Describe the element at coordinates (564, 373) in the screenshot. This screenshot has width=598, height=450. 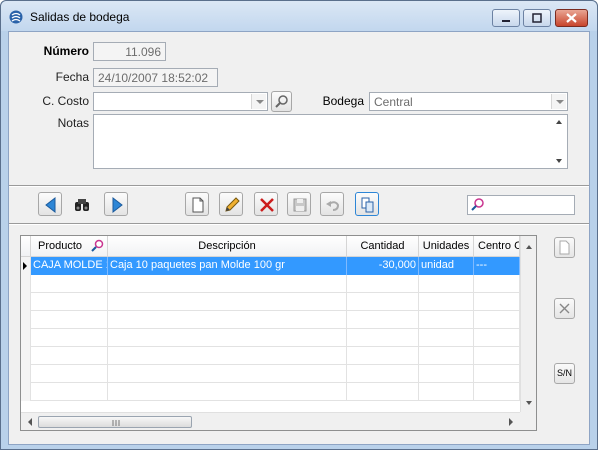
I see `serial-number-button: S/N` at that location.